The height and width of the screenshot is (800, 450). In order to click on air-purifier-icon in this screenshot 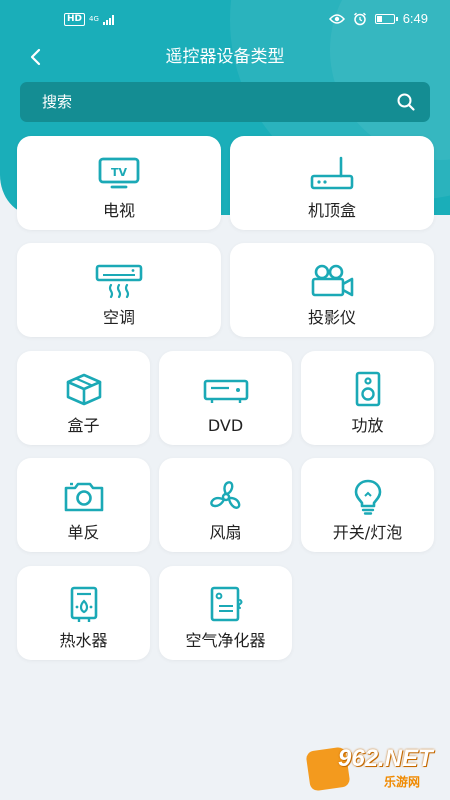, I will do `click(226, 604)`.